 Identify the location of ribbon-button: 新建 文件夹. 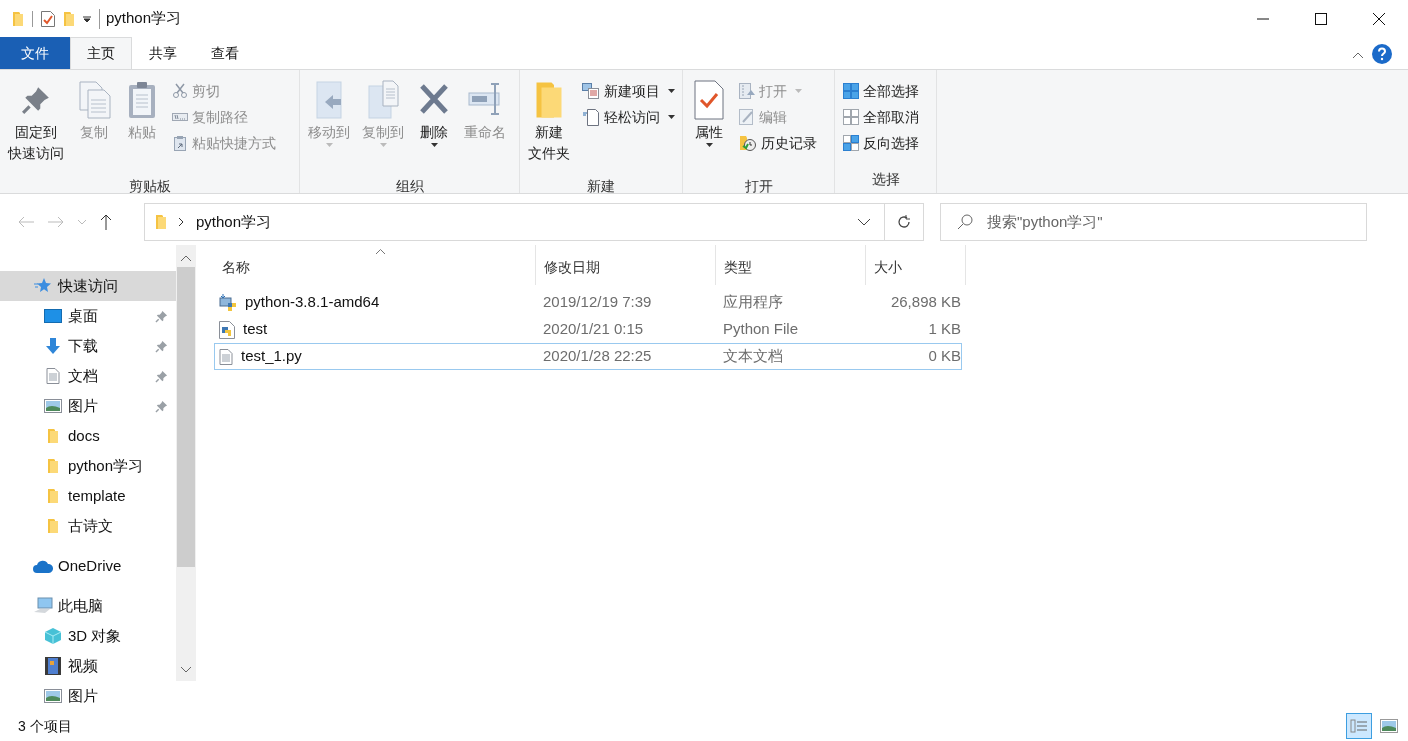
(549, 125).